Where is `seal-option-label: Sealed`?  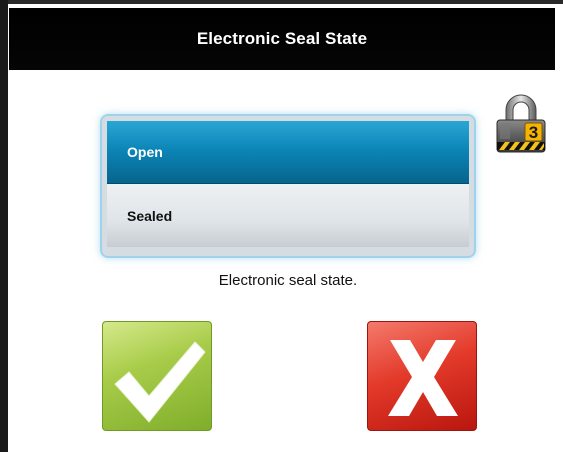 seal-option-label: Sealed is located at coordinates (150, 215).